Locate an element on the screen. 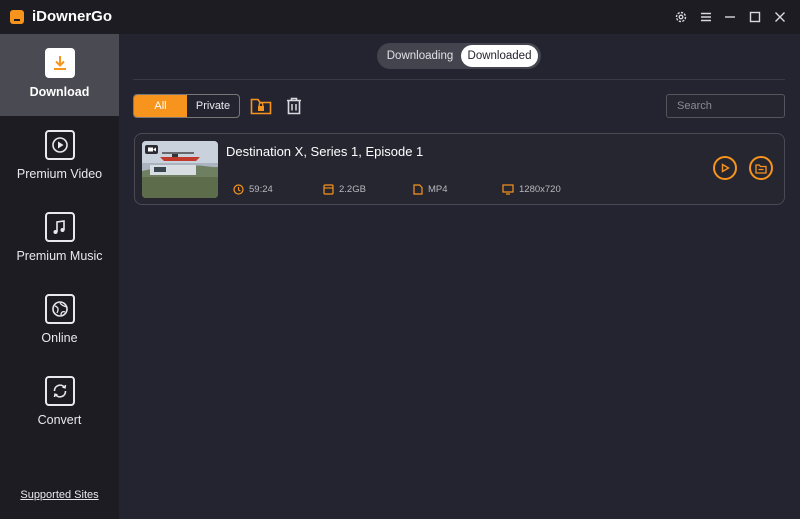 This screenshot has width=800, height=519. sidebar-item-label: Download is located at coordinates (59, 92).